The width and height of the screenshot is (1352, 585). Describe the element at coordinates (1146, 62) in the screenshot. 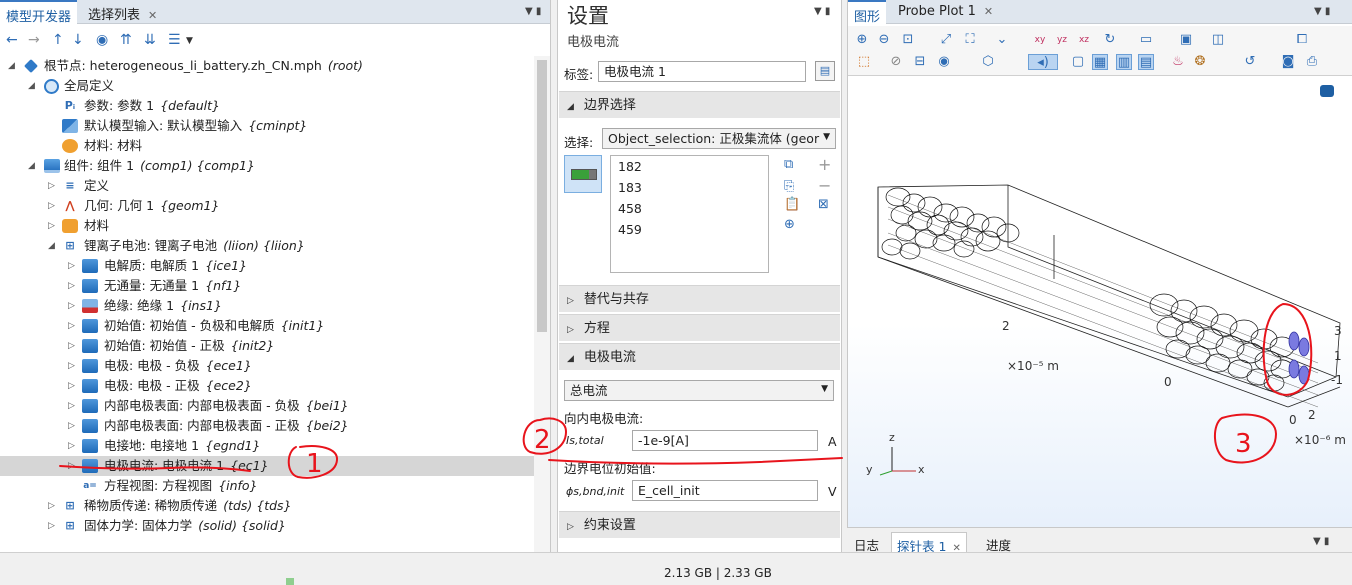

I see `table-icon: ▤` at that location.